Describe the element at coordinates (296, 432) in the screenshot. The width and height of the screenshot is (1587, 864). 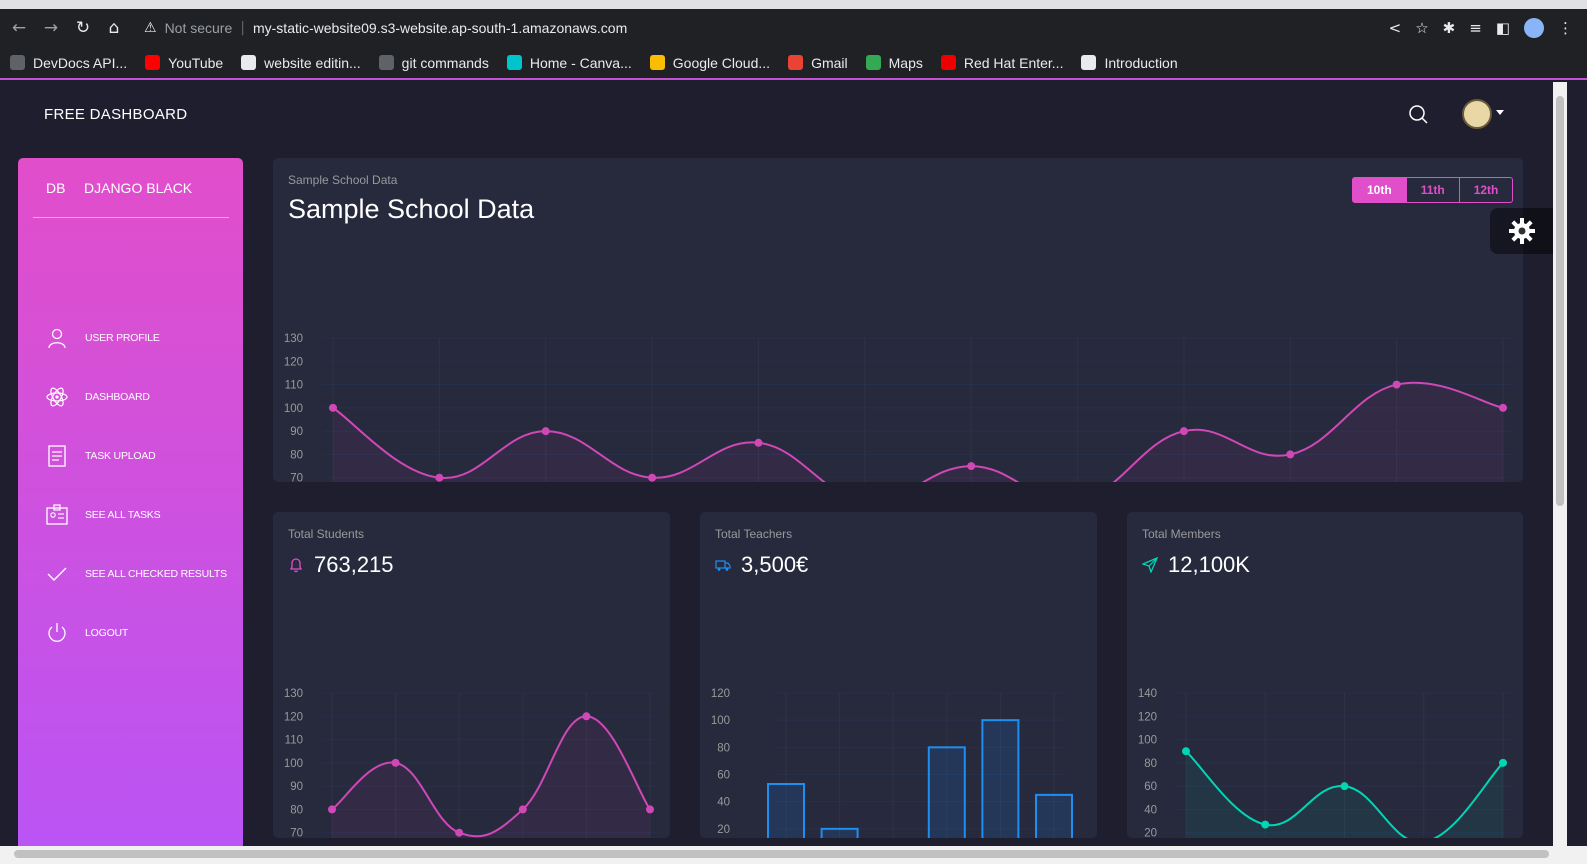
I see `y-tick-label: 90` at that location.